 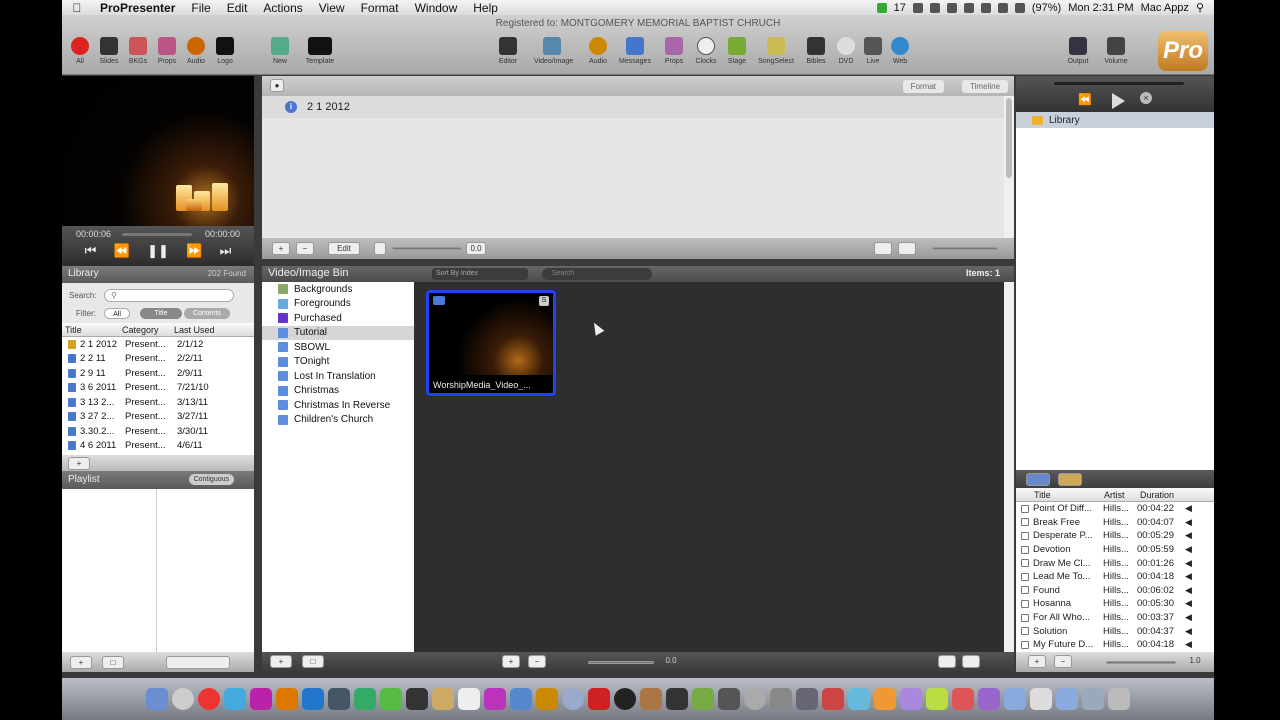 I want to click on volume-icon, so click(x=1019, y=7).